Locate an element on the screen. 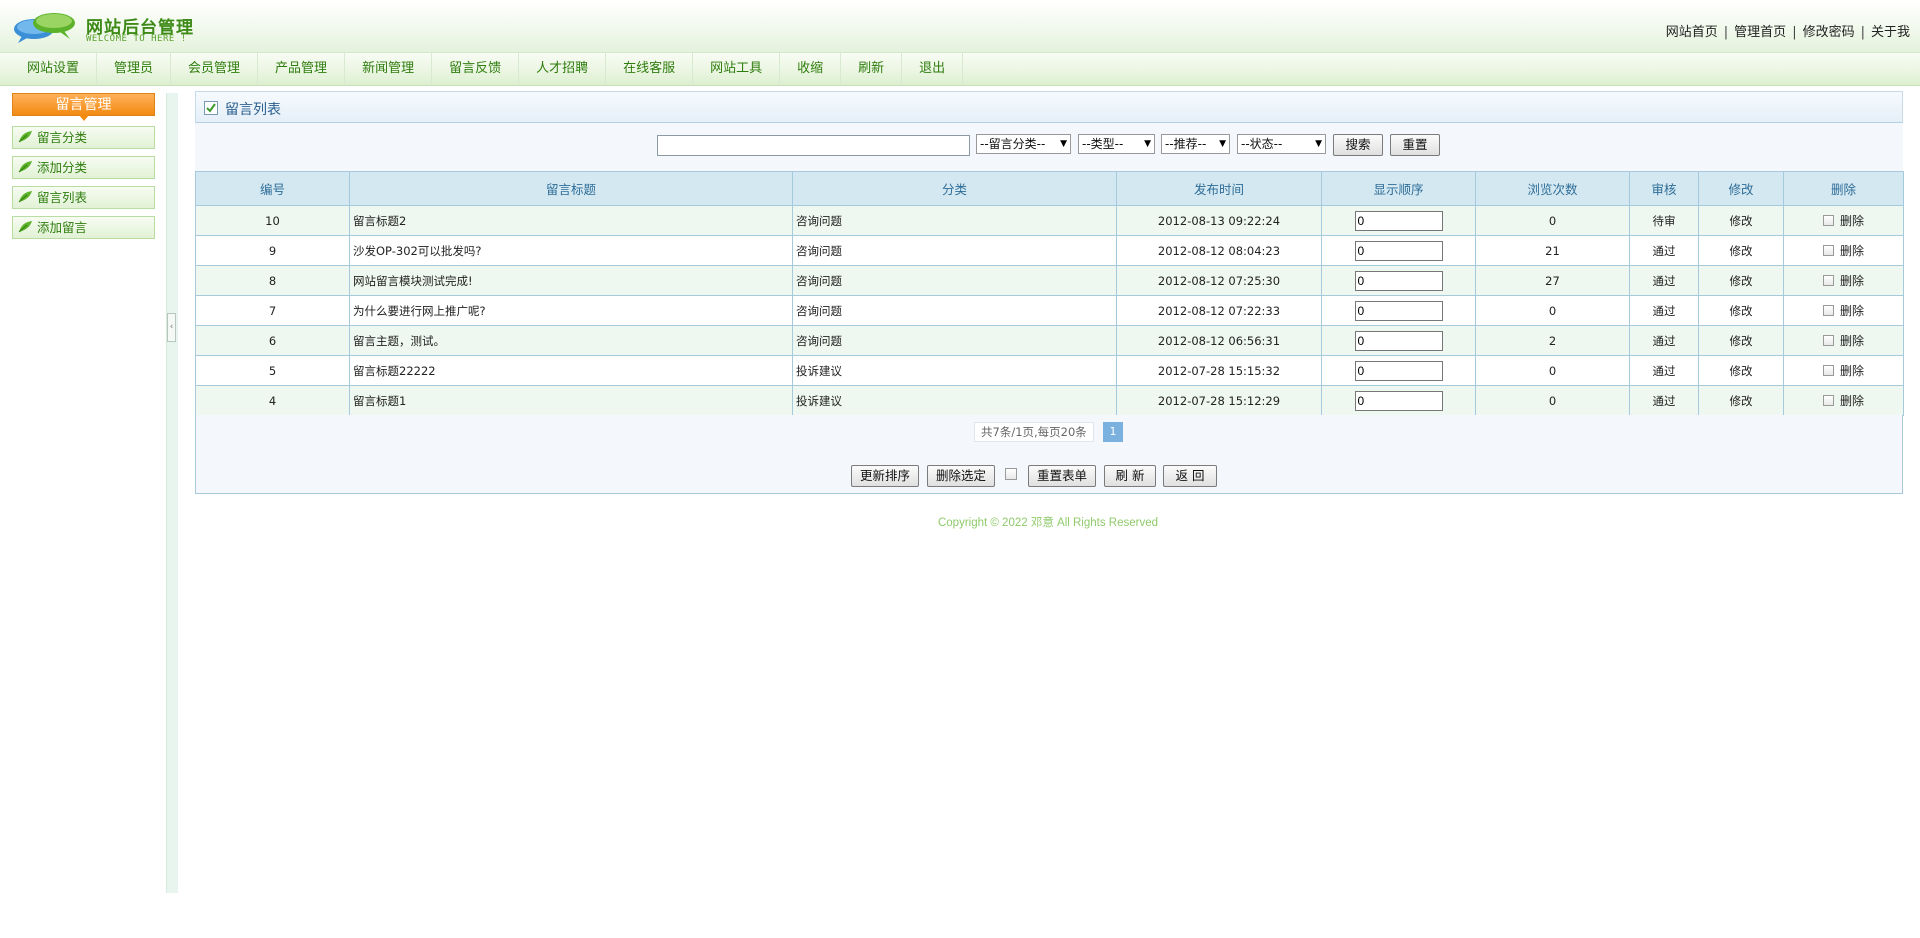 The height and width of the screenshot is (938, 1920). column-header: 分类 is located at coordinates (954, 188).